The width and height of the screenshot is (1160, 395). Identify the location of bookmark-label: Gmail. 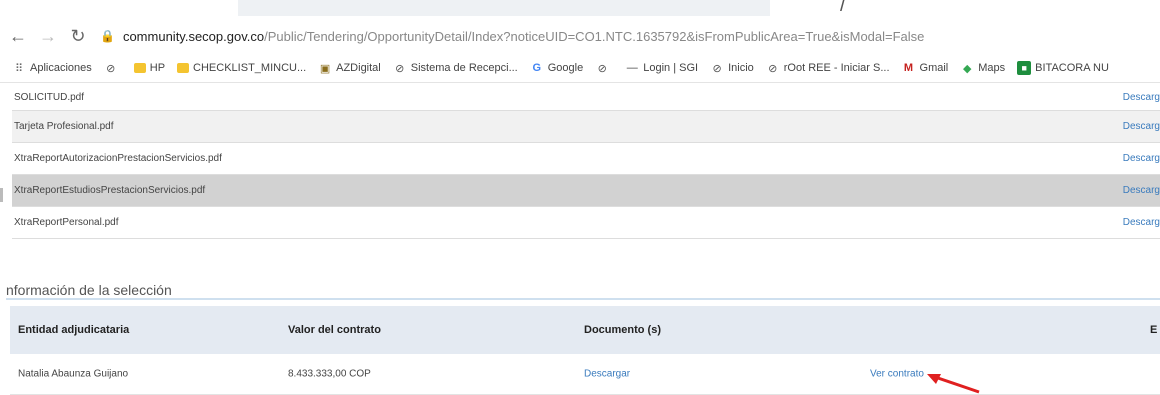
(934, 68).